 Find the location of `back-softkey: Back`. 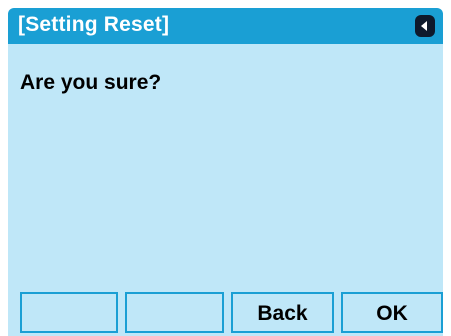

back-softkey: Back is located at coordinates (282, 312).